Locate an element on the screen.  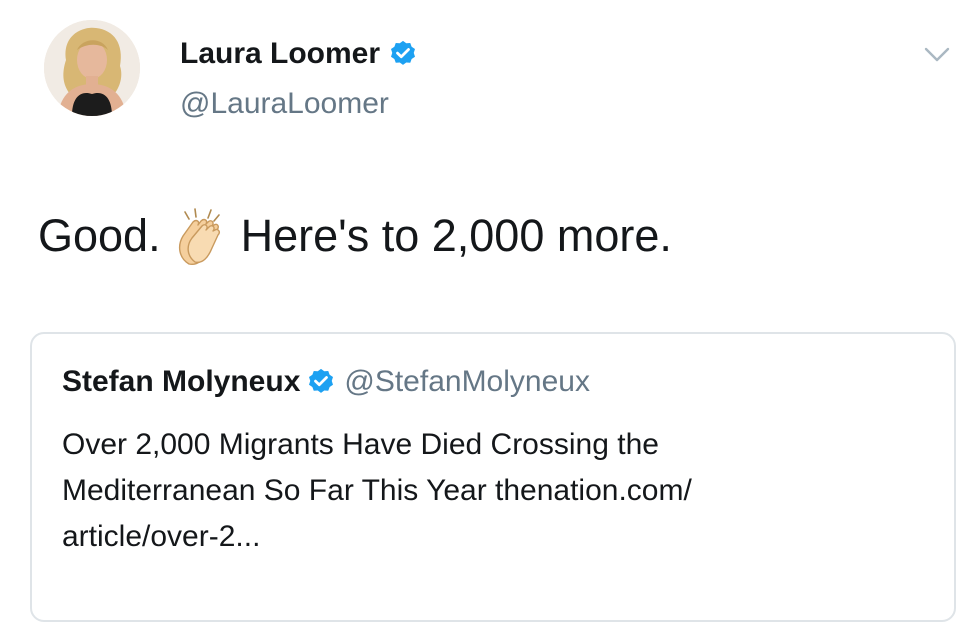
avatar is located at coordinates (92, 68).